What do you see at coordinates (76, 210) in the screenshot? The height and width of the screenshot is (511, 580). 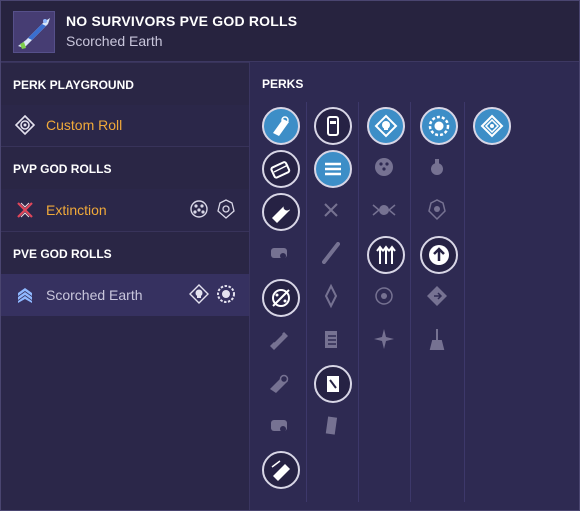 I see `roll-label: Extinction` at bounding box center [76, 210].